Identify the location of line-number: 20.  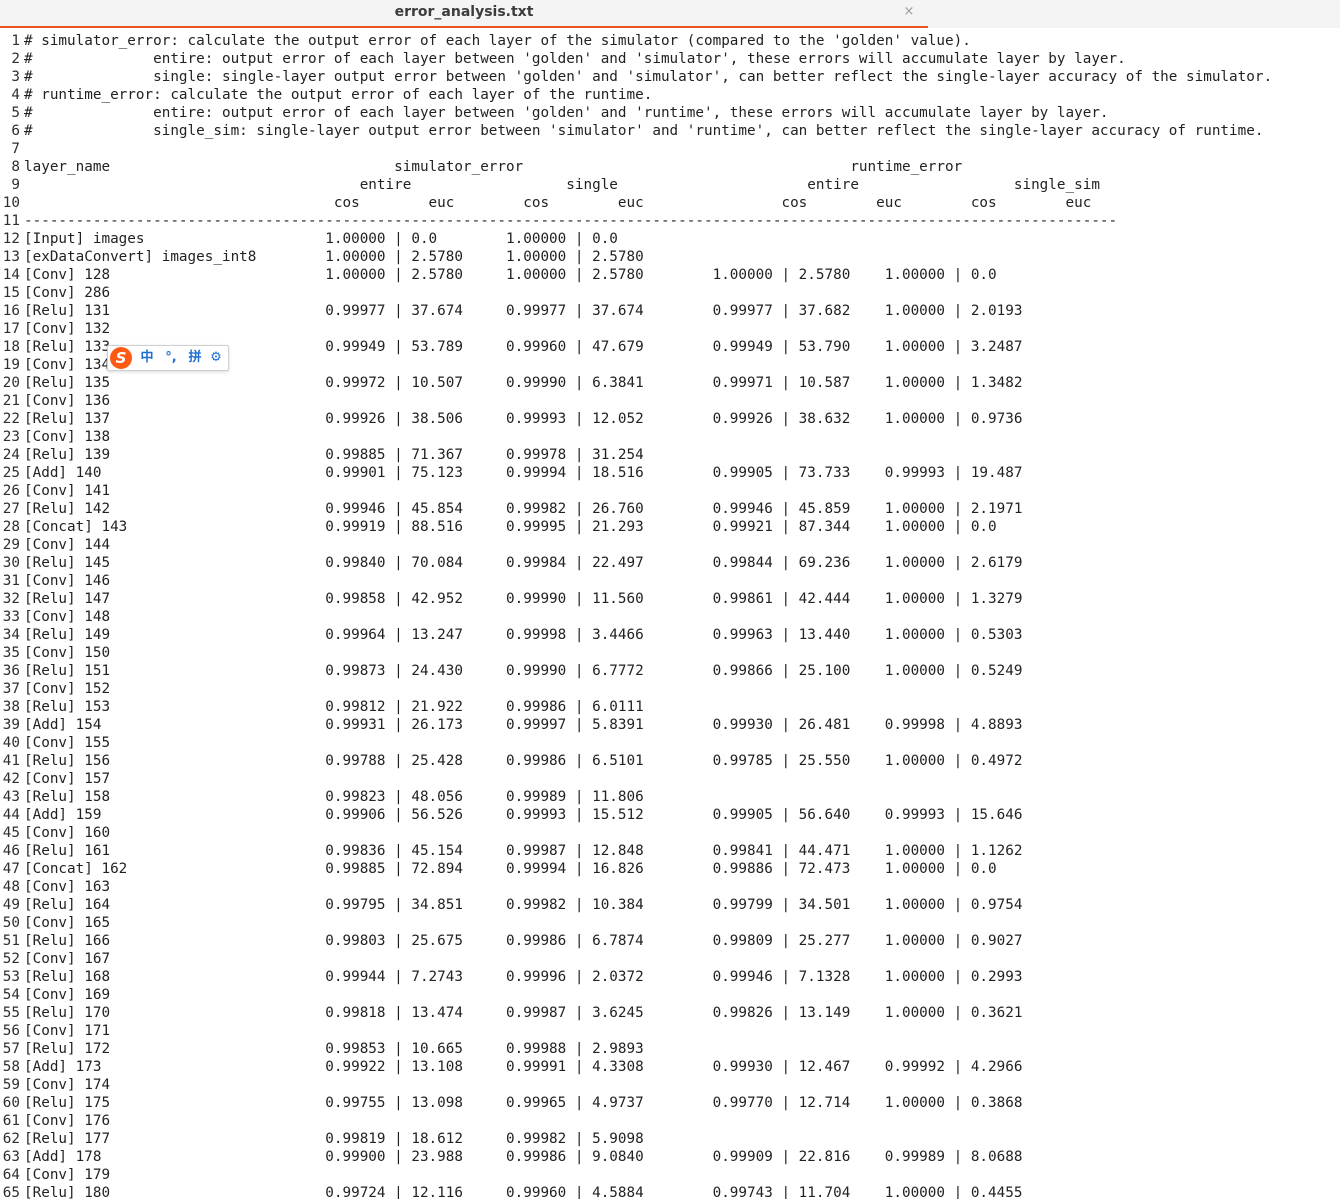
(11, 383).